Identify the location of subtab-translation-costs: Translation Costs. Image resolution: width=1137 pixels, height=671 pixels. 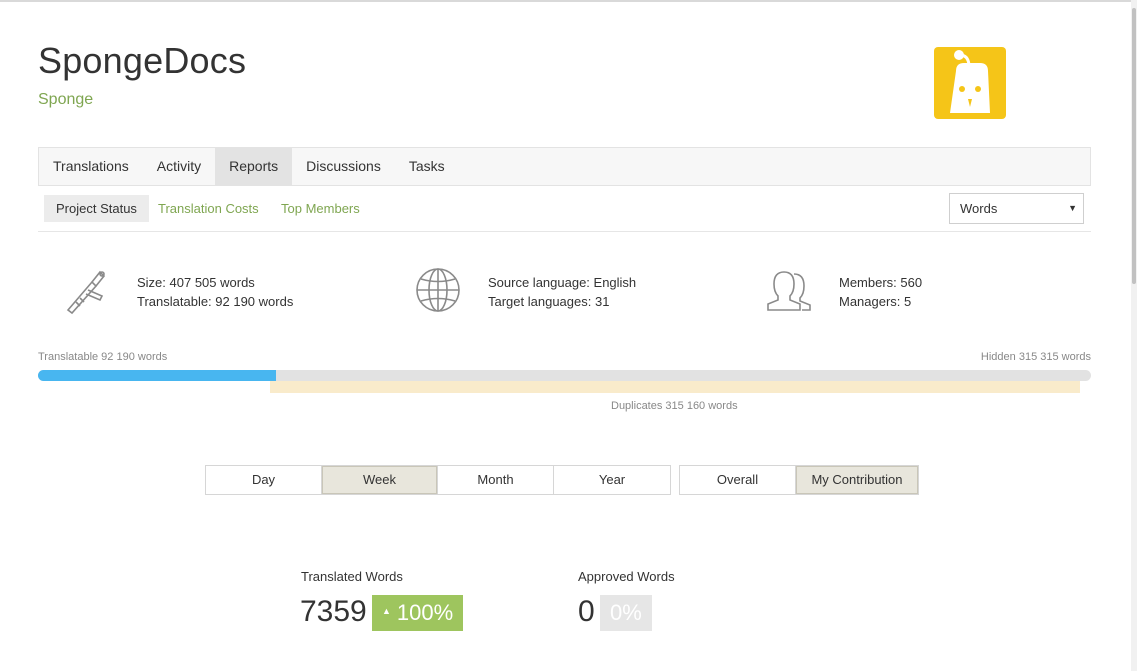
(208, 208).